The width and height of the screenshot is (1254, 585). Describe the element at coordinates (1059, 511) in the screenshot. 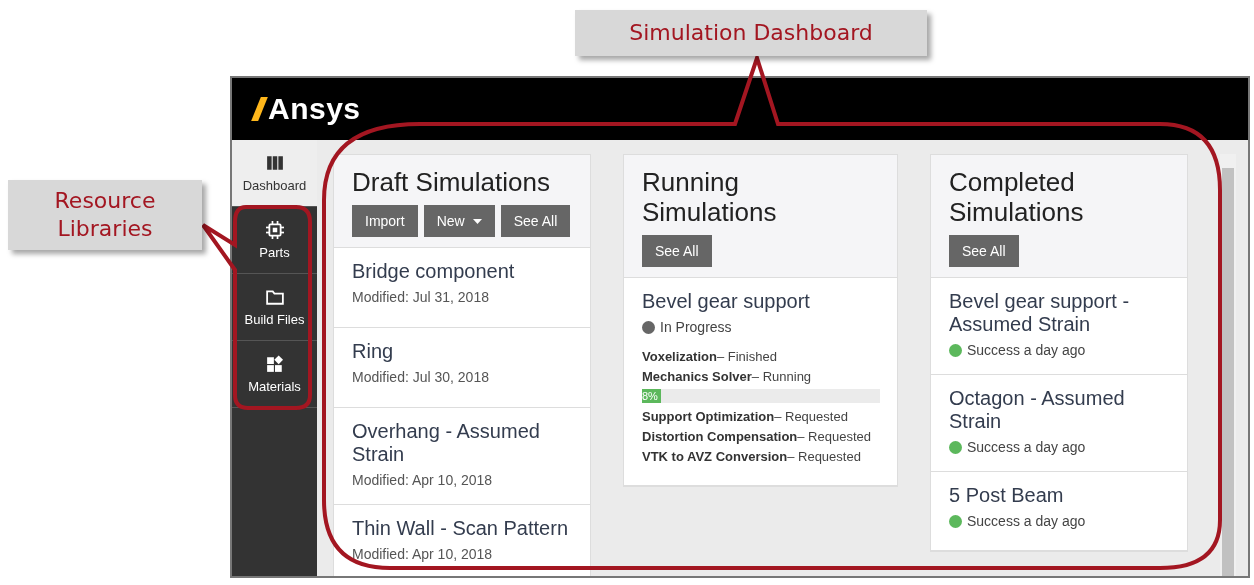

I see `simulation-card: 5 Post Beam Success a day ago` at that location.